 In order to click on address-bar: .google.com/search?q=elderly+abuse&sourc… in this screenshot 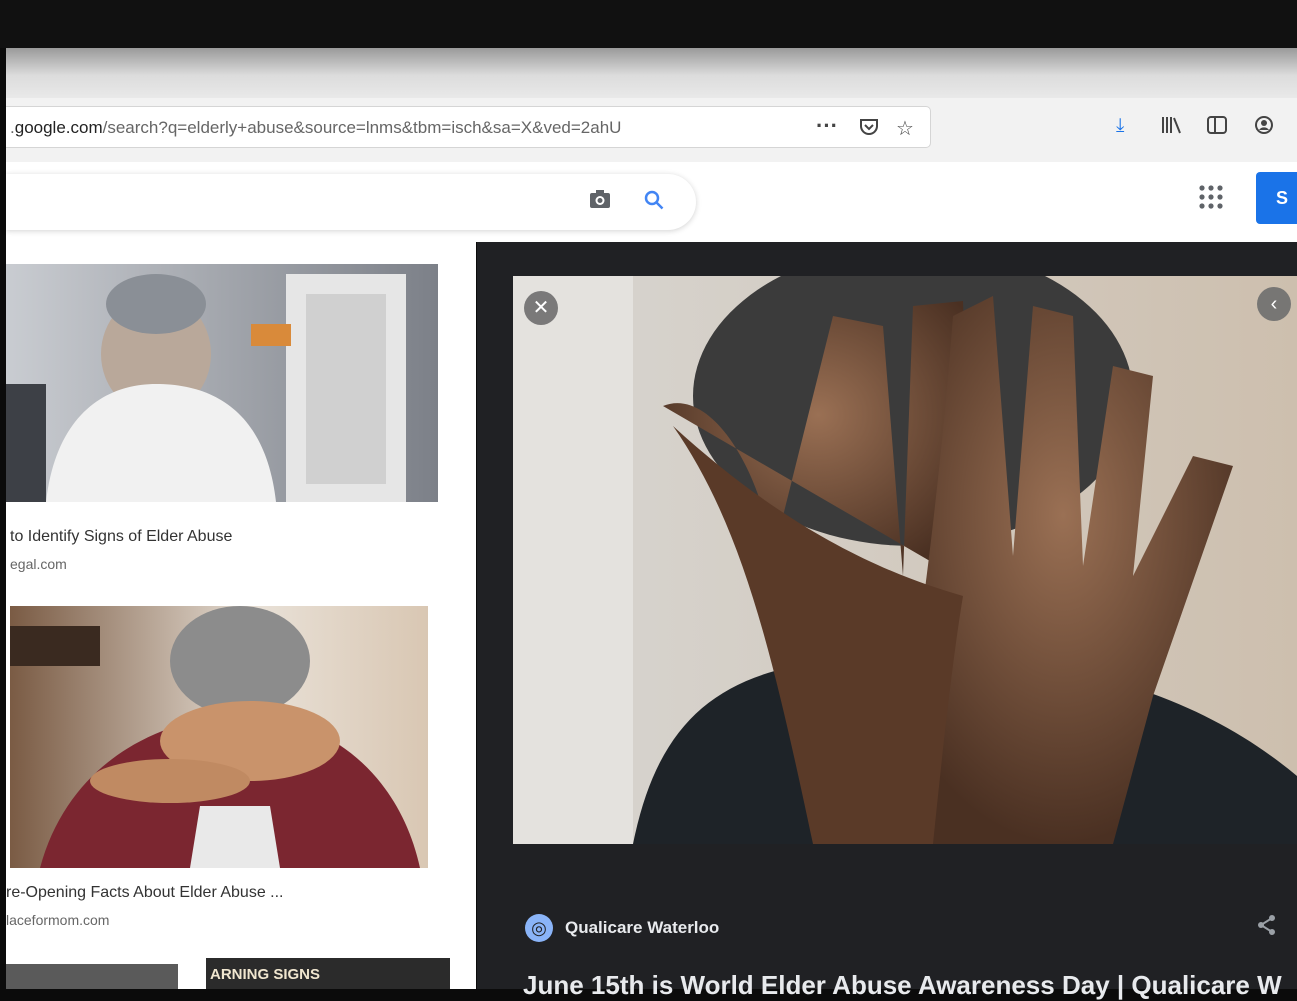, I will do `click(468, 127)`.